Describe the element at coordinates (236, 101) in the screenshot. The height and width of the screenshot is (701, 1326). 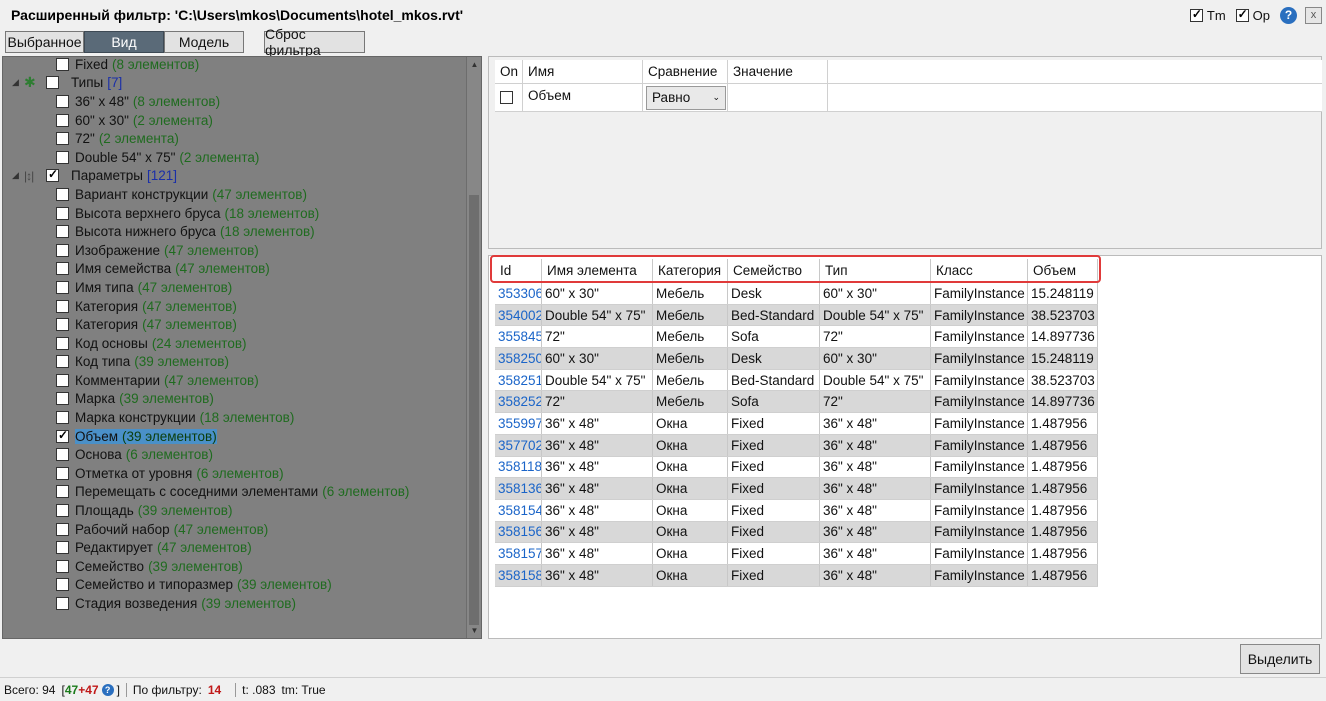
I see `tree-item: 36" x 48" (8 элементов)` at that location.